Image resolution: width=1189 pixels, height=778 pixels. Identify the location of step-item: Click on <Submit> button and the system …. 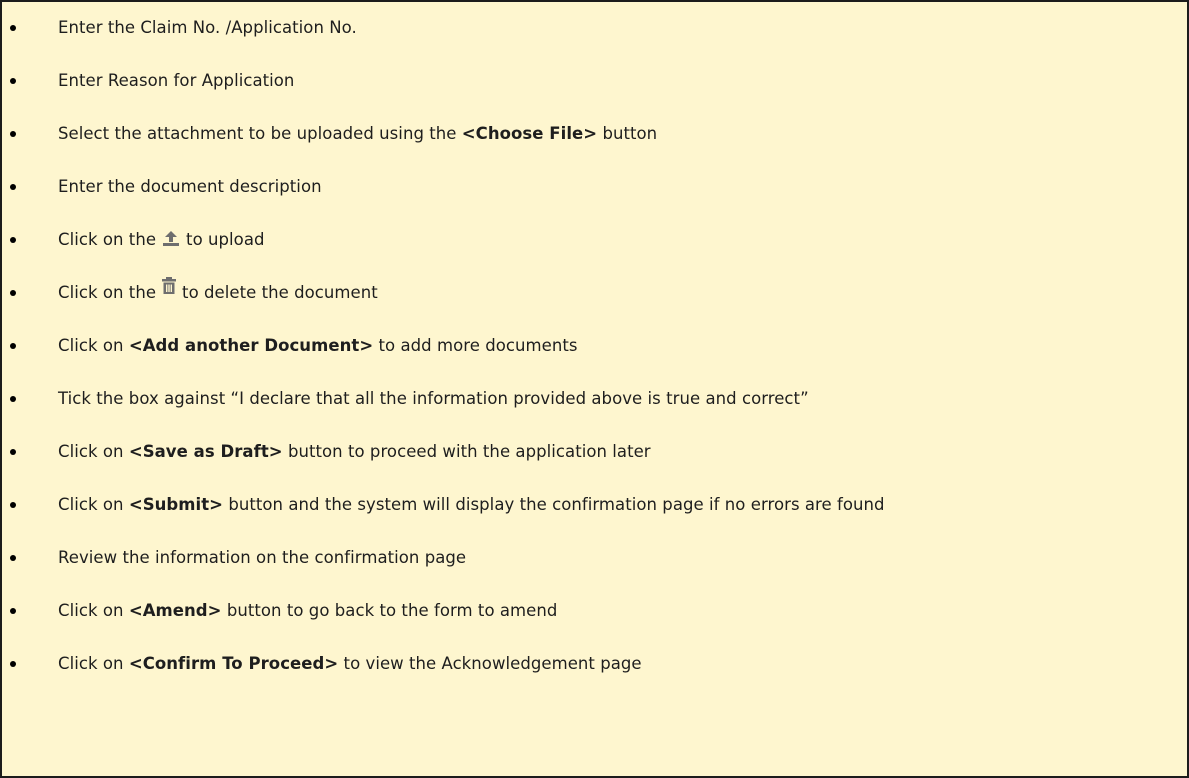
(594, 514).